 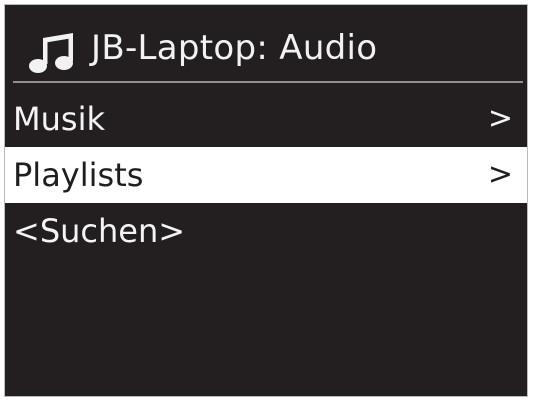 What do you see at coordinates (59, 119) in the screenshot?
I see `menu-item-label: Musik` at bounding box center [59, 119].